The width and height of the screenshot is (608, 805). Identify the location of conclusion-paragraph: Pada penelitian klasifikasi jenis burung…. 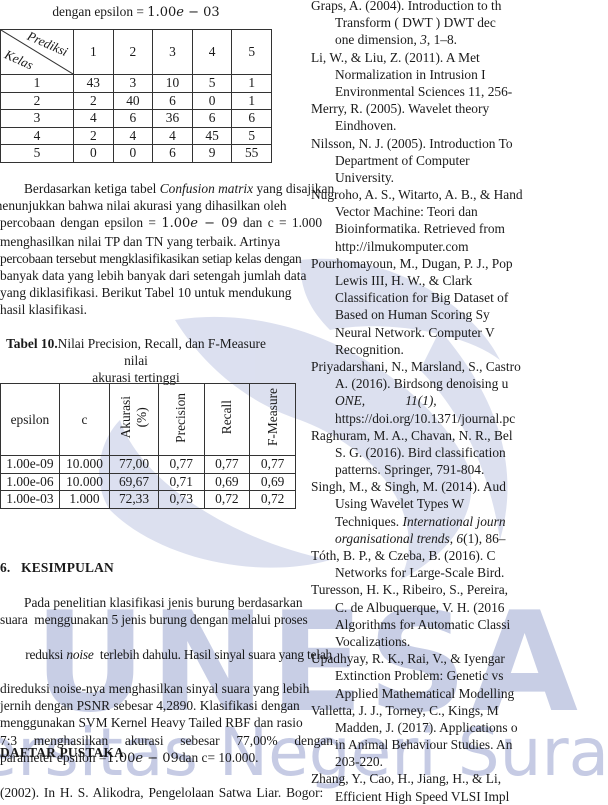
(166, 680).